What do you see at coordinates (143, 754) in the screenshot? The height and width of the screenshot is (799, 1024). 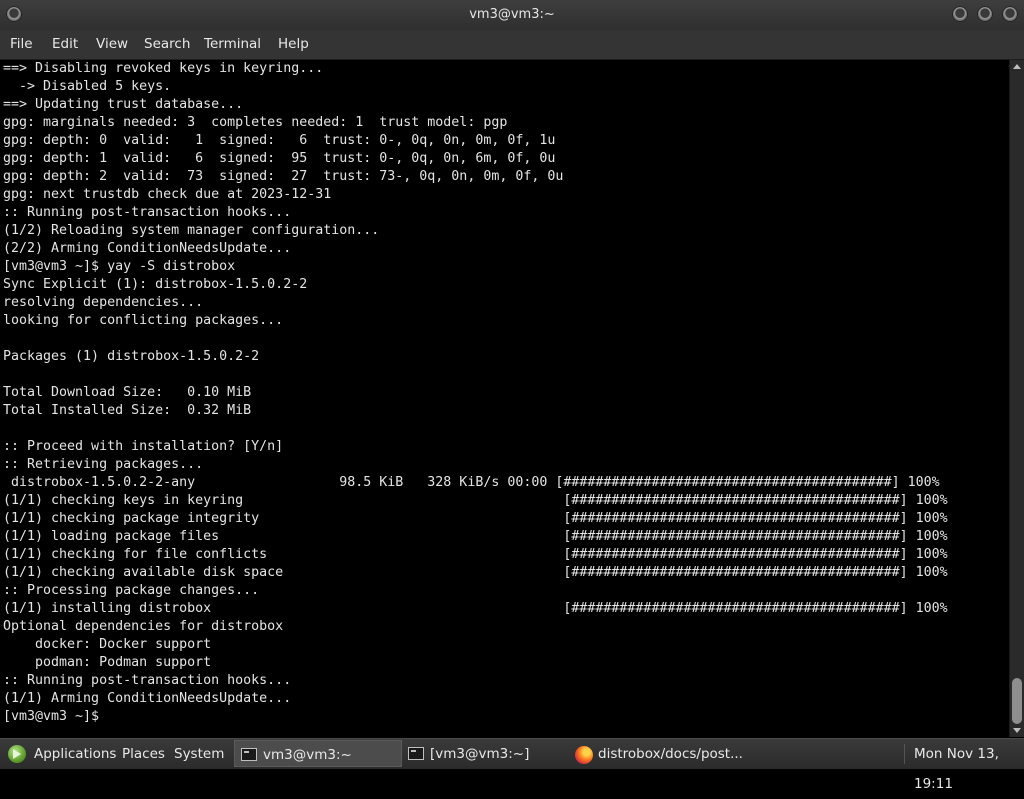 I see `places-menu: Places` at bounding box center [143, 754].